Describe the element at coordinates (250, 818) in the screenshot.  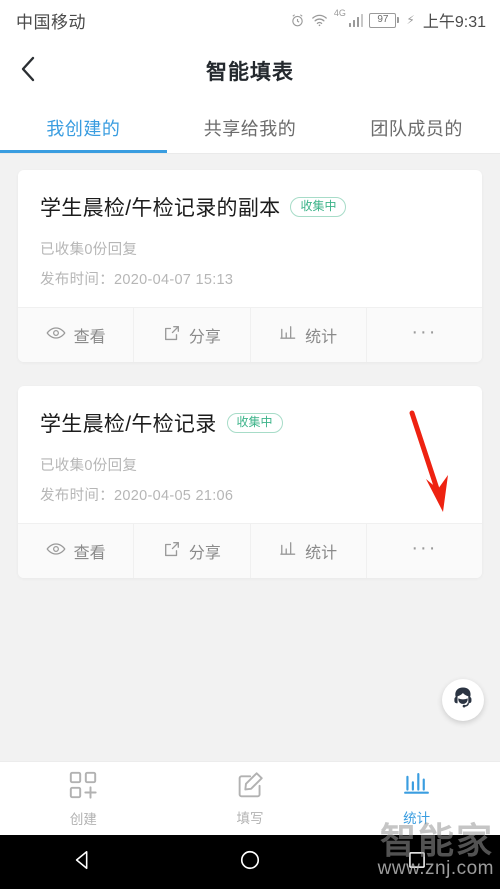
I see `nav-item-fill-label: 填写` at that location.